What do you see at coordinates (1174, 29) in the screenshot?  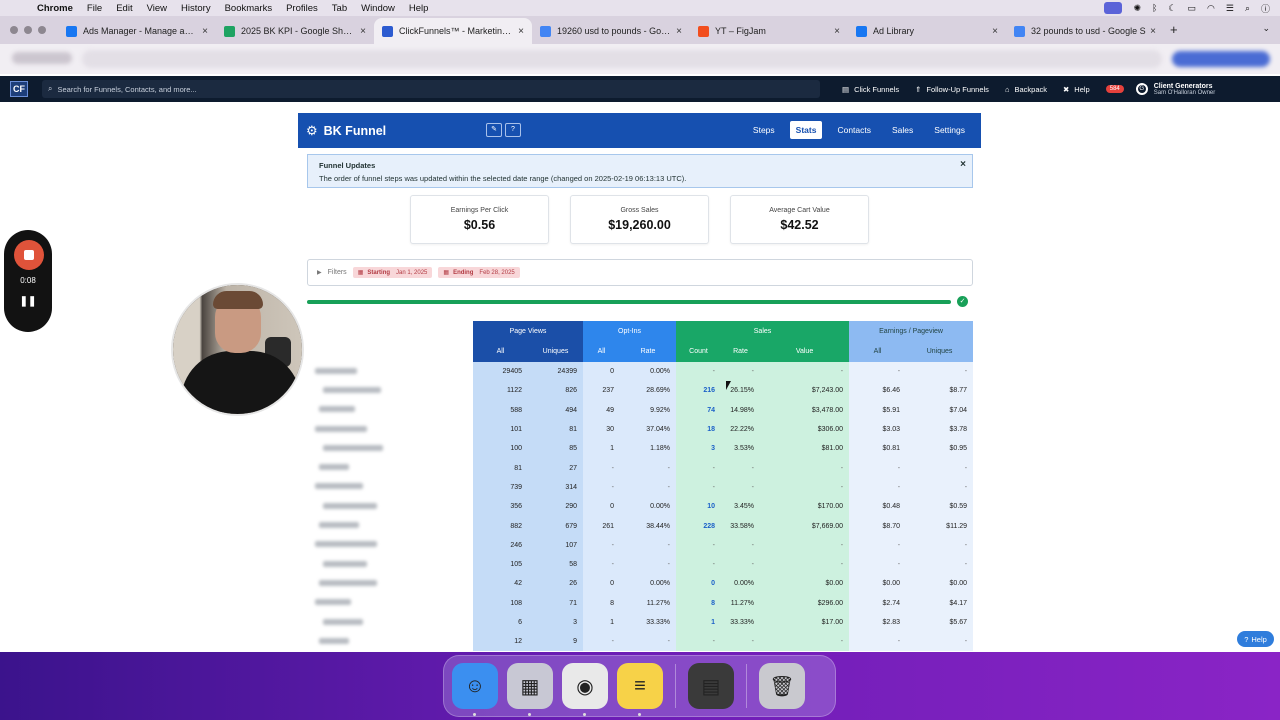 I see `new-tab-button: +` at bounding box center [1174, 29].